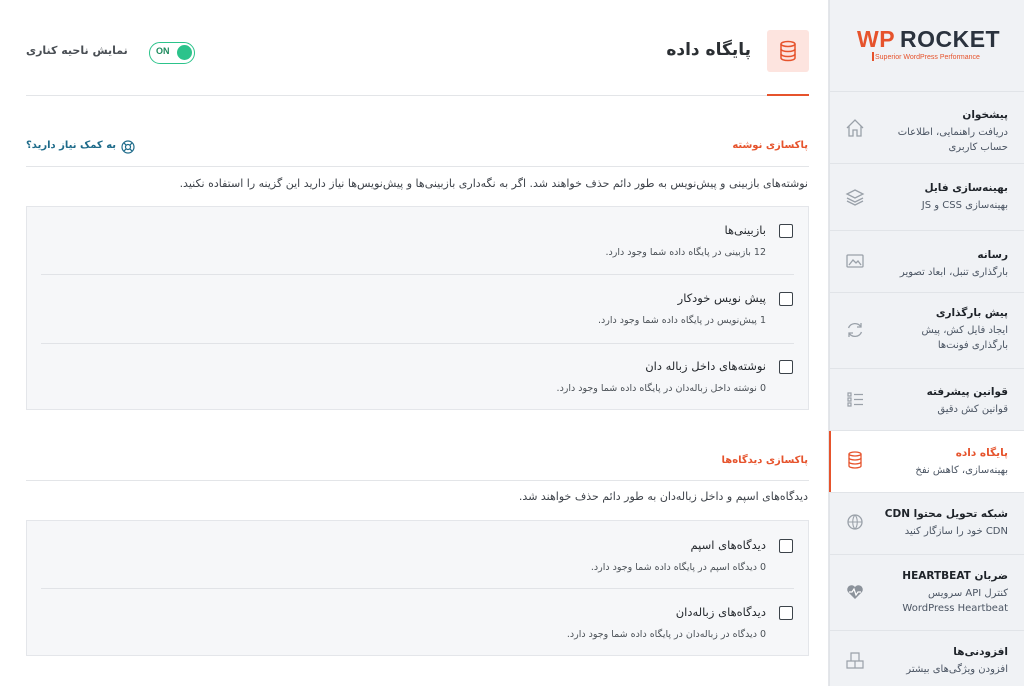 This screenshot has height=686, width=1024. Describe the element at coordinates (953, 272) in the screenshot. I see `sidebar-item-desc: بارگذاری تنبل، ابعاد تصویر` at that location.